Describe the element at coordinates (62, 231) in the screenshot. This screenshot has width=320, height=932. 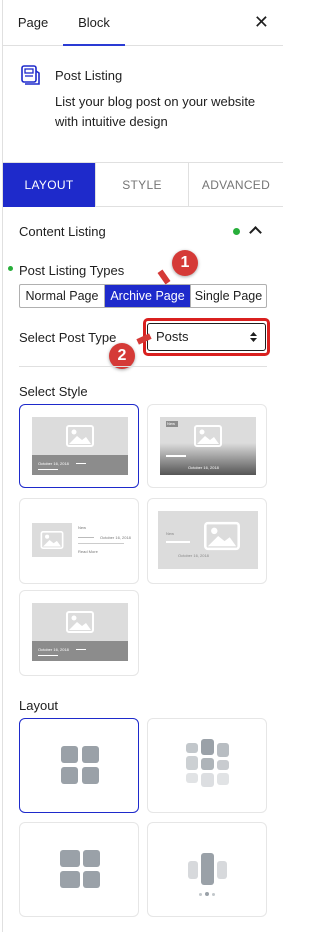
I see `content-listing-title: Content Listing` at that location.